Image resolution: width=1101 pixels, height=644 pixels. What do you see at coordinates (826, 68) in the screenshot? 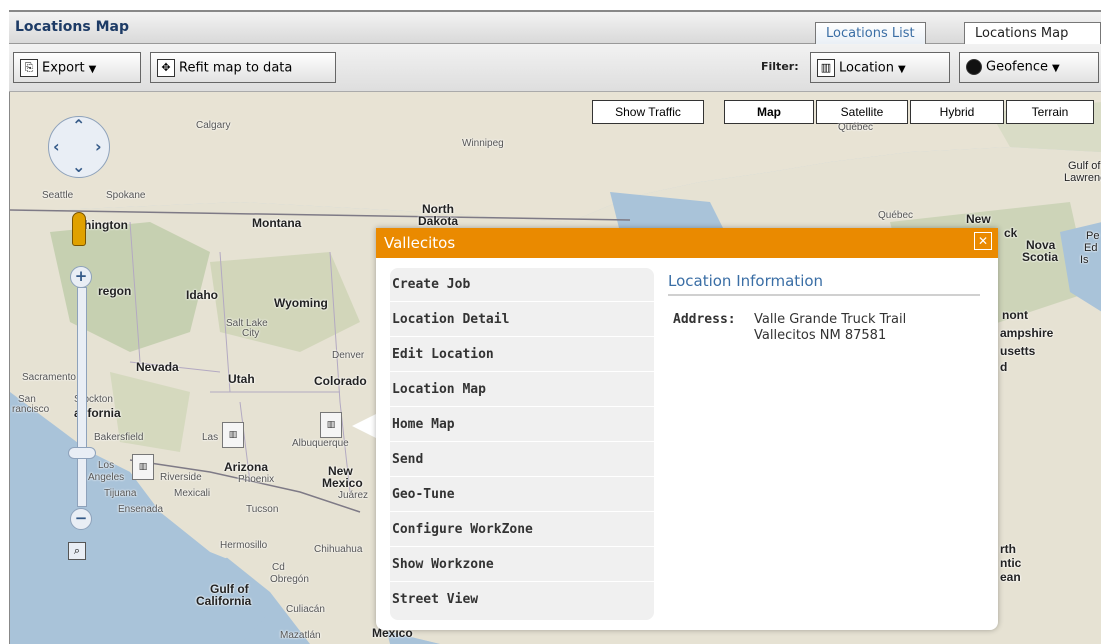
I see `location-filter-icon: ▥` at bounding box center [826, 68].